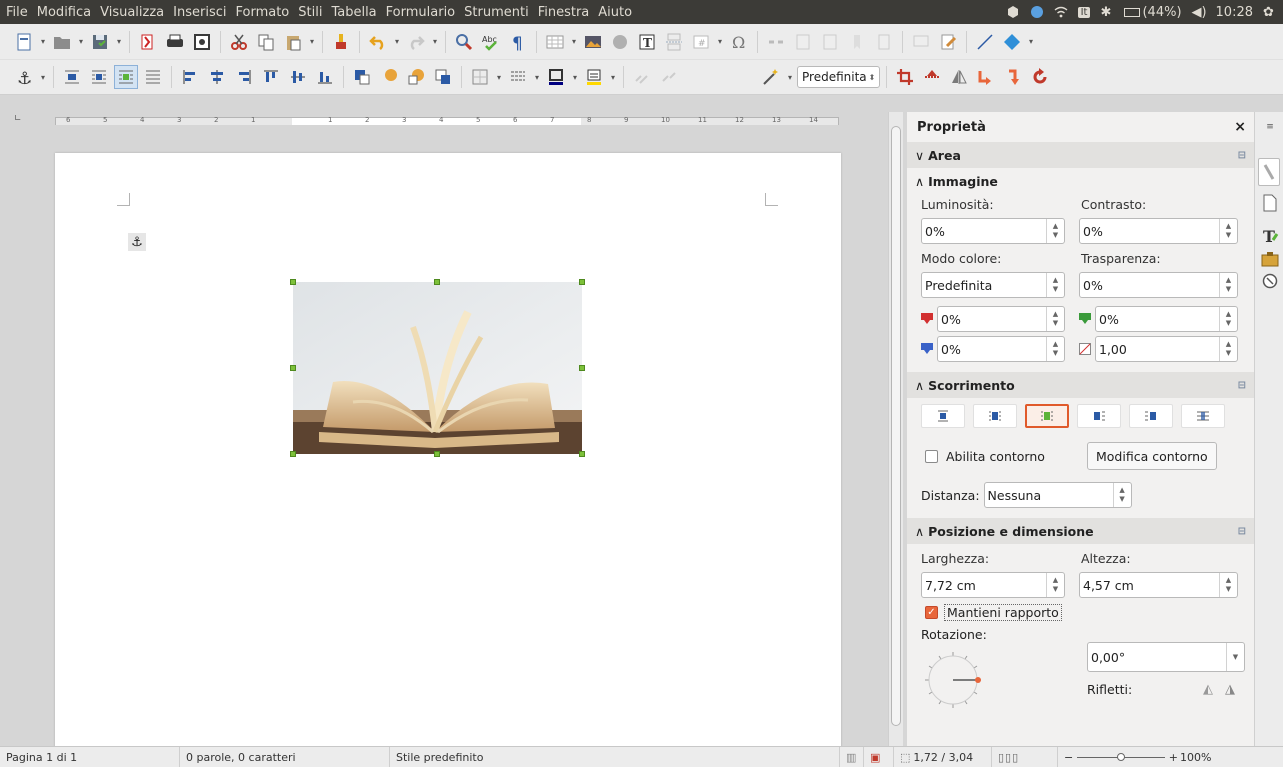  Describe the element at coordinates (1080, 531) in the screenshot. I see `section-position-header: ∧ Posizione e dimensione ⊟` at that location.